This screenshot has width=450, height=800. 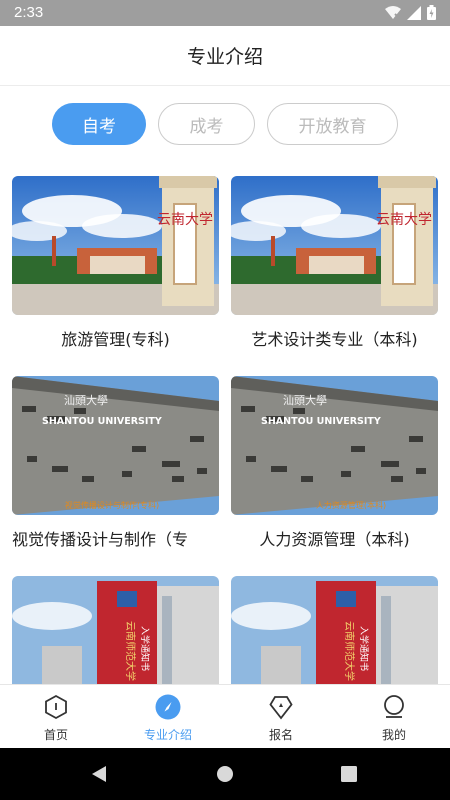 I want to click on nav-home: 首页, so click(x=56, y=717).